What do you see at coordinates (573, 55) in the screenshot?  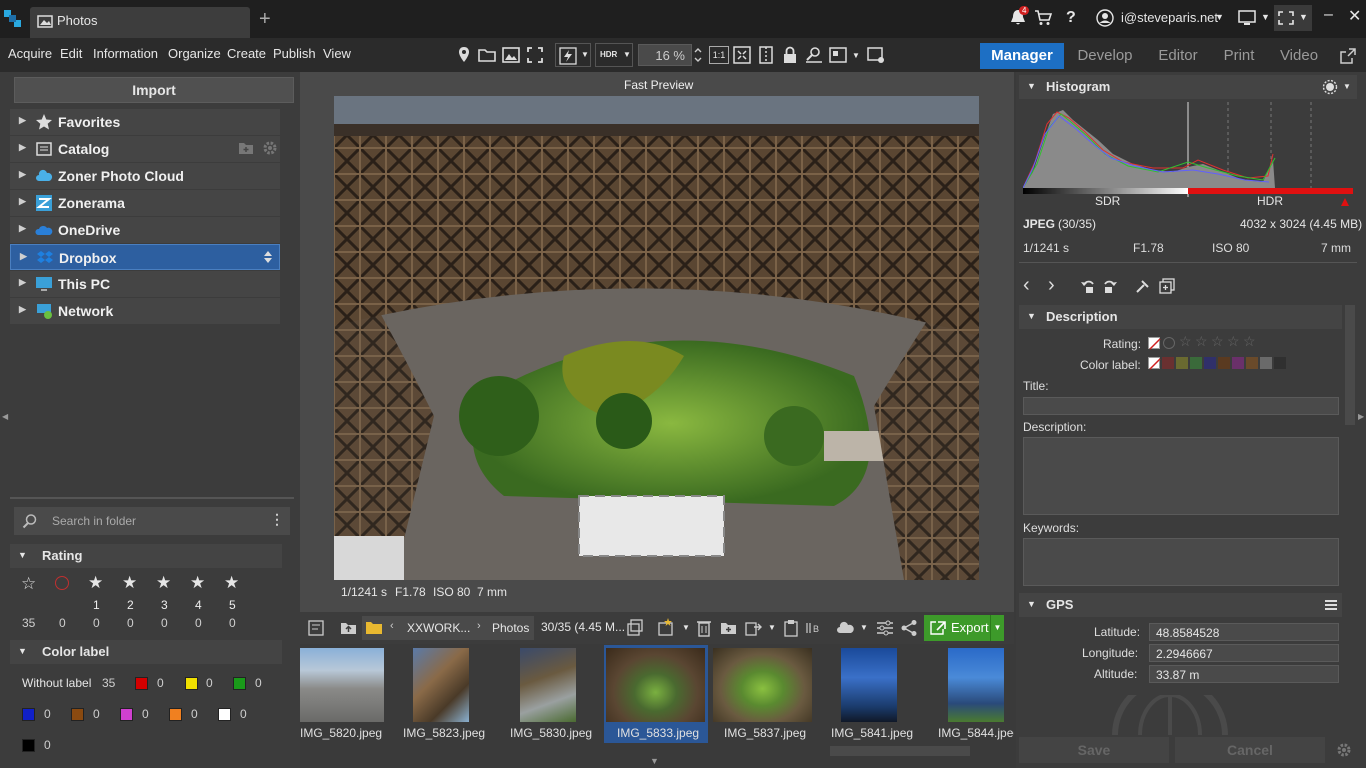 I see `flash-button: ▼` at bounding box center [573, 55].